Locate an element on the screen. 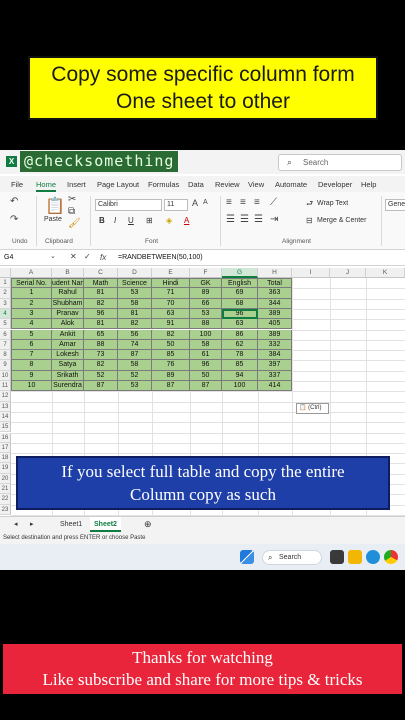 Image resolution: width=405 pixels, height=720 pixels. tab-data: Data is located at coordinates (196, 184).